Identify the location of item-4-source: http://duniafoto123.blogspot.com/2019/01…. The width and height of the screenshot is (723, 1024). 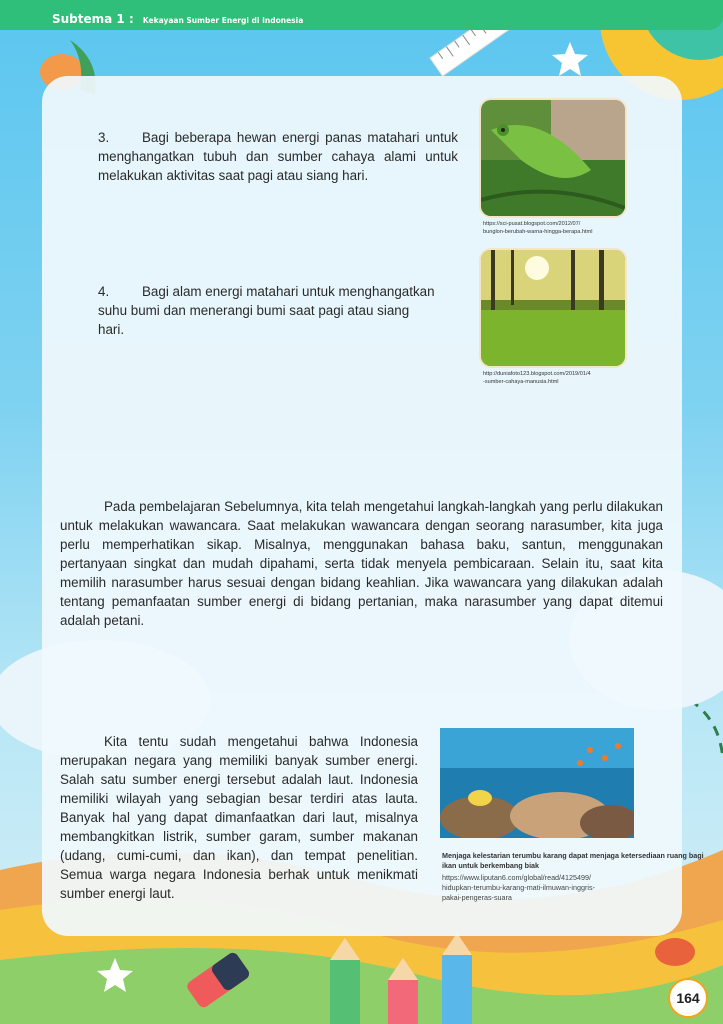
(563, 378).